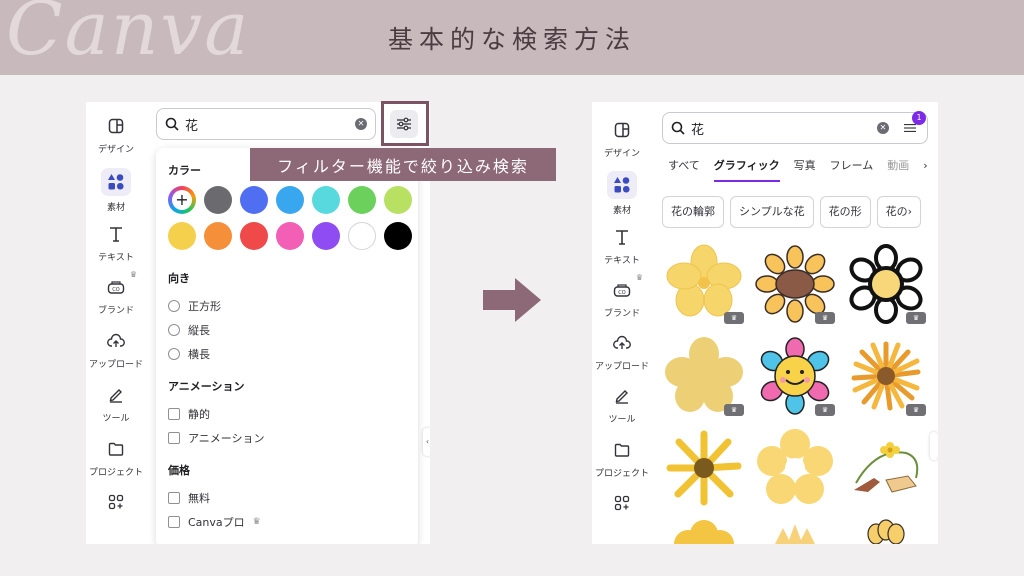 The height and width of the screenshot is (576, 1024). Describe the element at coordinates (621, 293) in the screenshot. I see `svg-text: CO` at that location.